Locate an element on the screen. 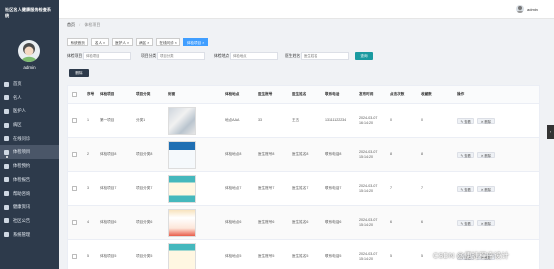  sidebar-item-nurse: 医护人 is located at coordinates (29, 111).